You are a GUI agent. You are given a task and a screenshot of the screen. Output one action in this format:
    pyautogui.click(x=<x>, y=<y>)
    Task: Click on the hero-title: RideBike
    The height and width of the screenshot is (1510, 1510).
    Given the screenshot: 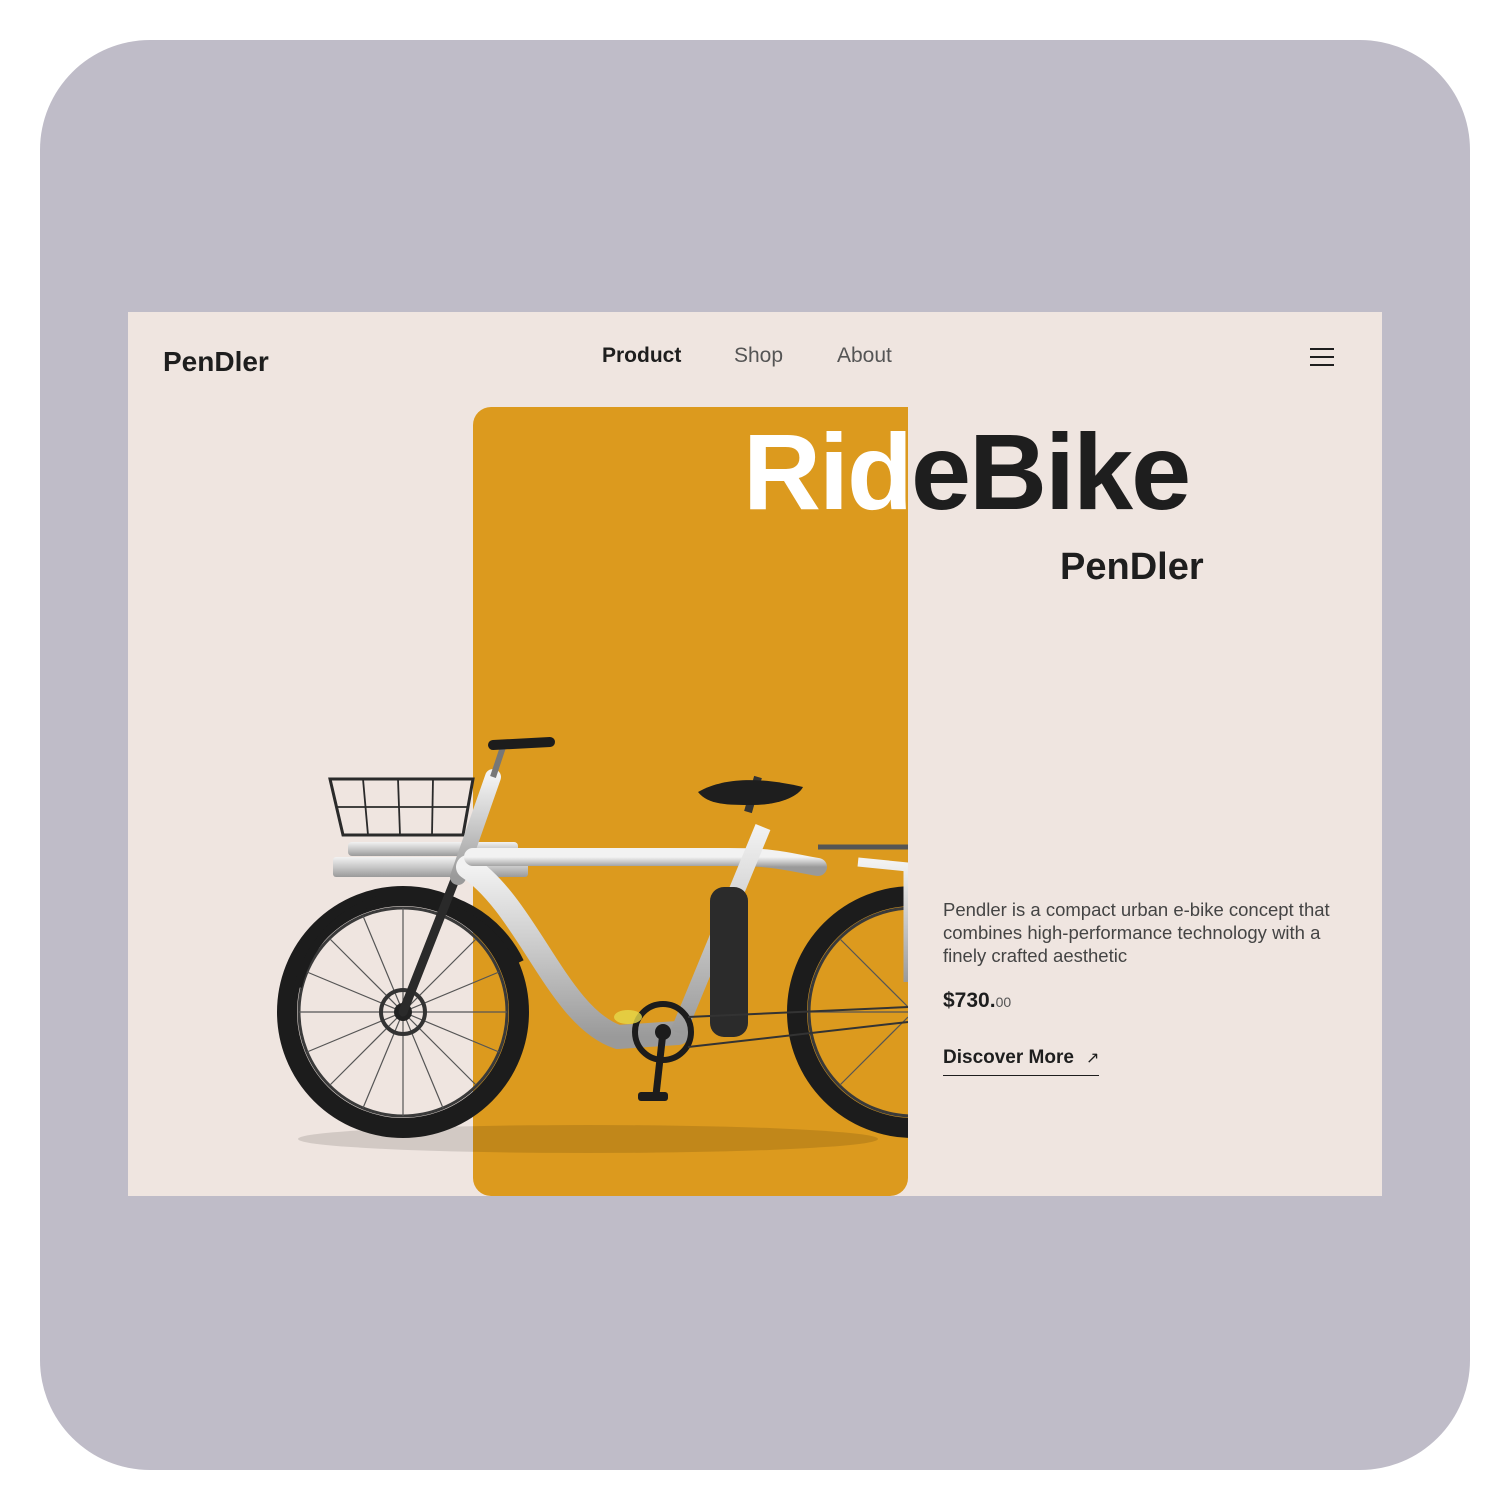 What is the action you would take?
    pyautogui.click(x=967, y=472)
    